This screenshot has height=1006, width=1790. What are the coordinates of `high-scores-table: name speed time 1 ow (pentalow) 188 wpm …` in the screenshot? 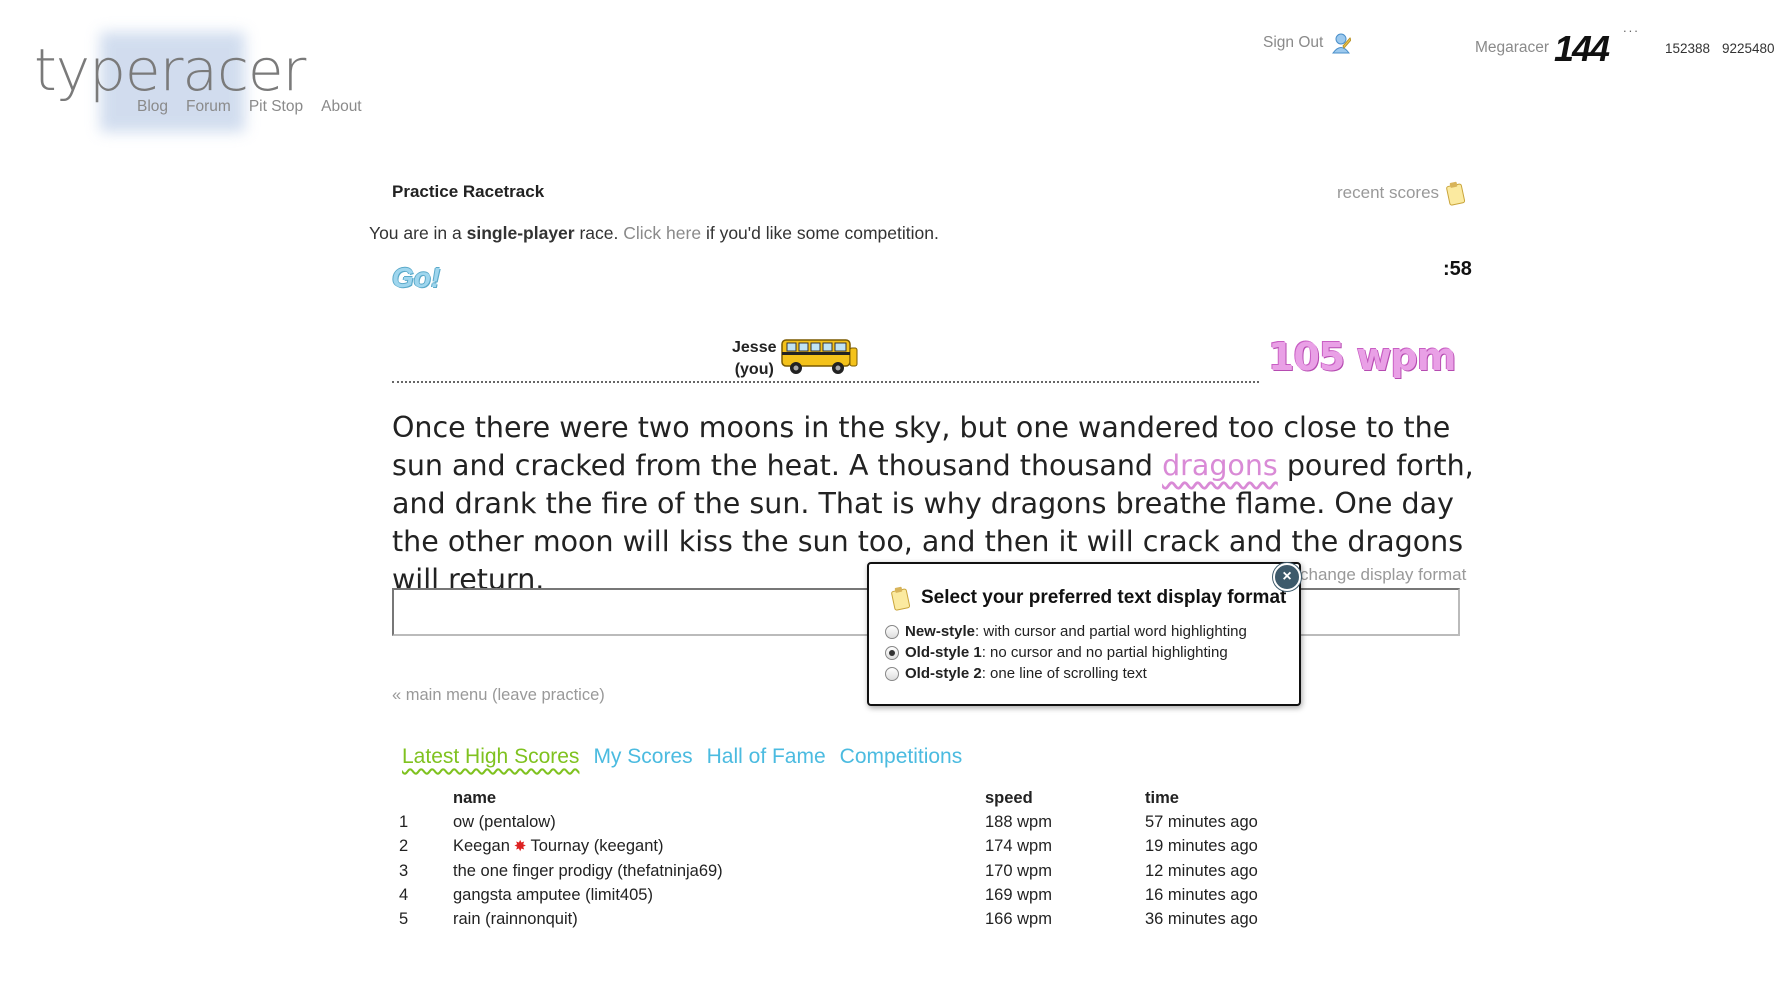 It's located at (828, 859).